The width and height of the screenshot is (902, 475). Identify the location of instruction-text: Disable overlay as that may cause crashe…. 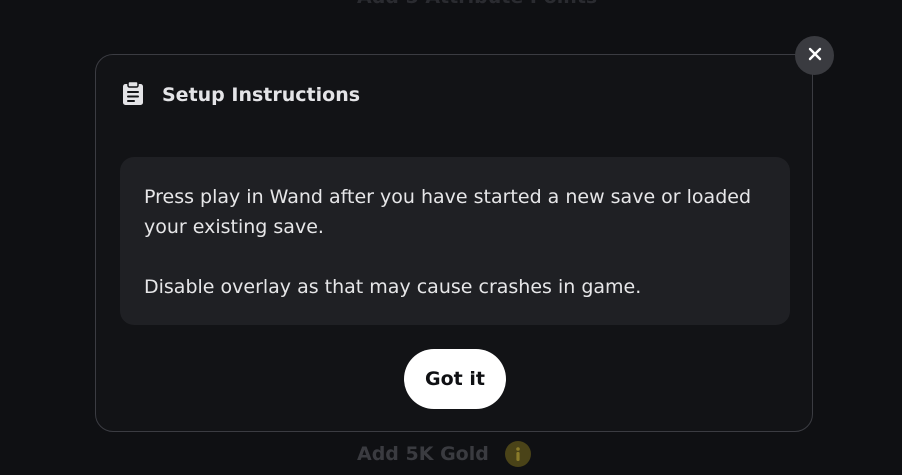
(393, 287).